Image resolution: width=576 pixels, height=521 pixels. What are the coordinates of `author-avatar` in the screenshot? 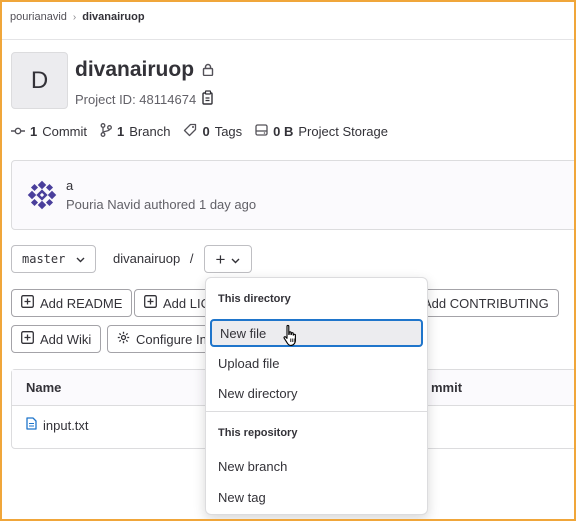 It's located at (42, 195).